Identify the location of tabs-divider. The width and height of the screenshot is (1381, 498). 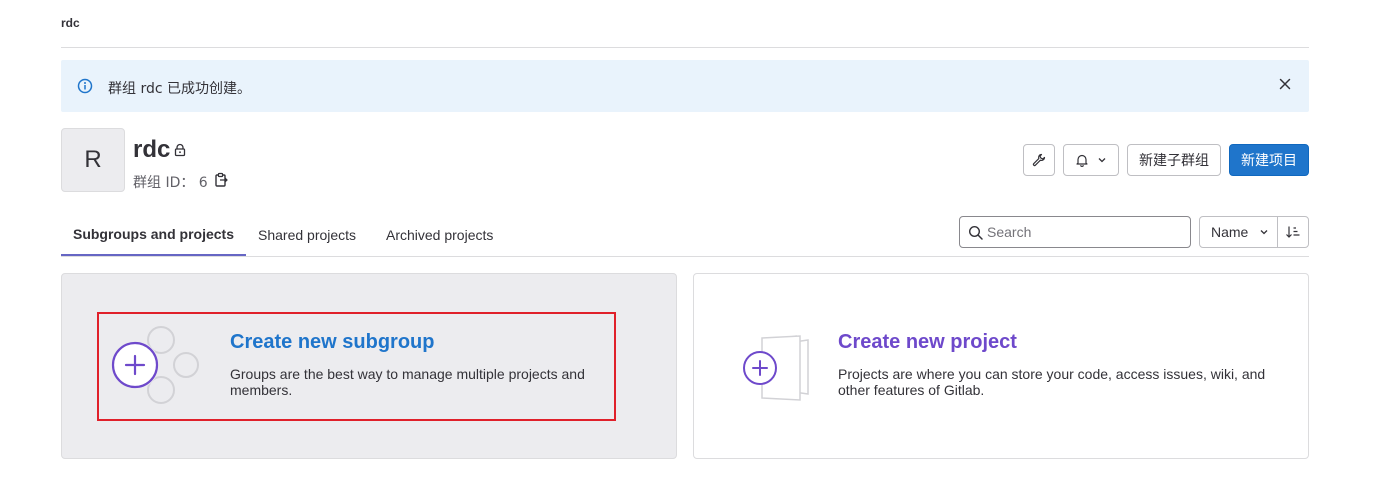
(685, 256).